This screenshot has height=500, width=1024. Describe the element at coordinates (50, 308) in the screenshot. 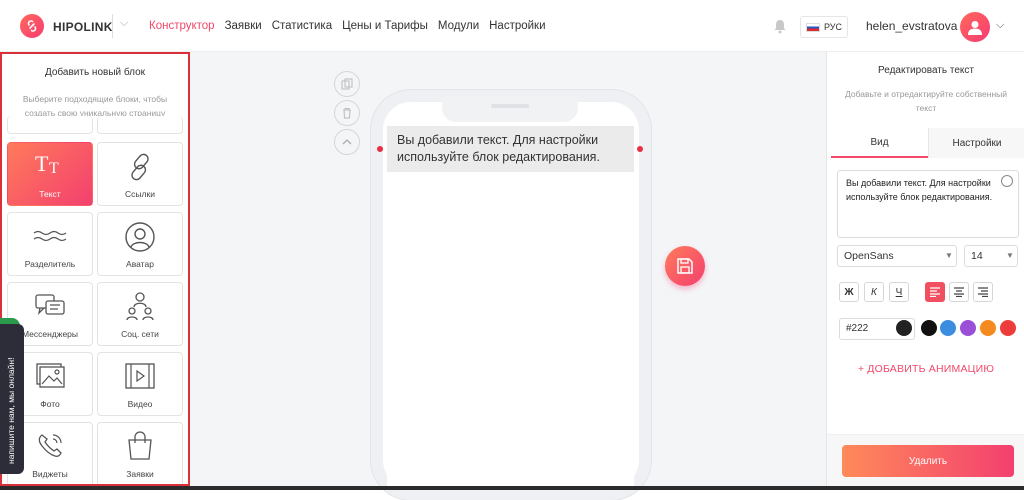

I see `messengers-icon` at that location.